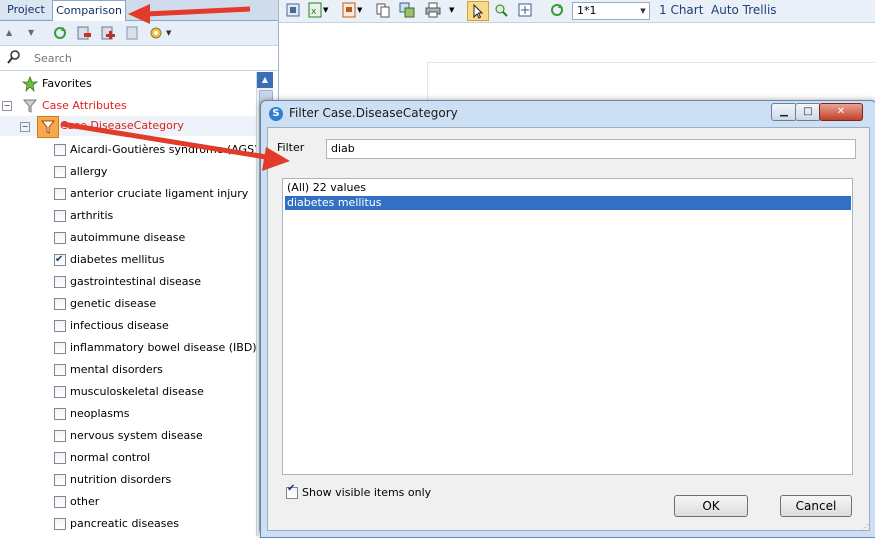 The width and height of the screenshot is (875, 538). What do you see at coordinates (175, 87) in the screenshot?
I see `annotation-layer` at bounding box center [175, 87].